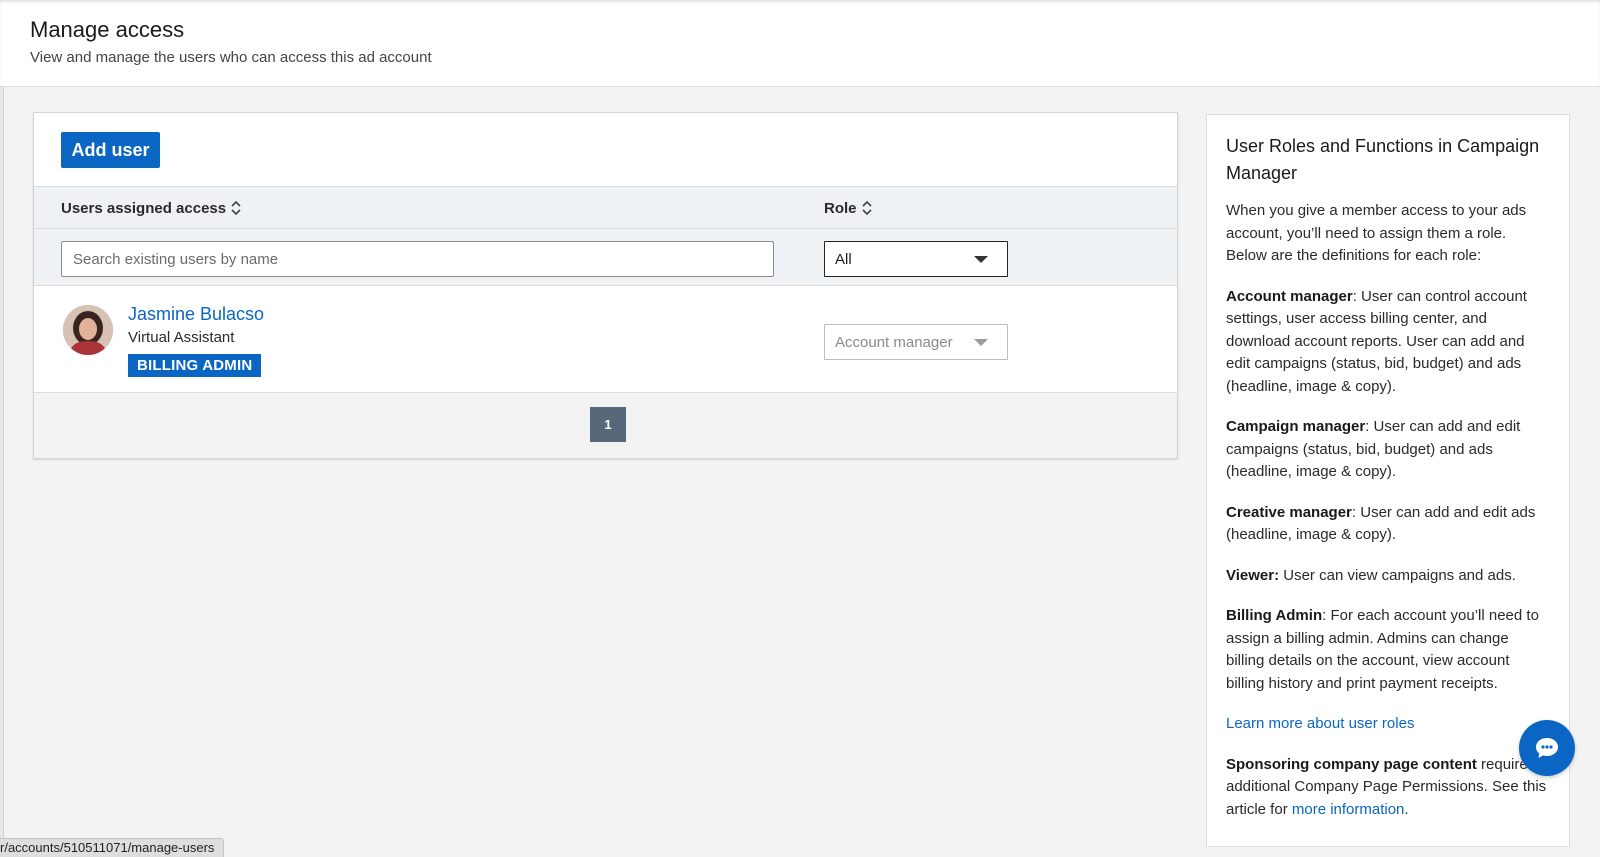 This screenshot has height=857, width=1600. I want to click on column-header-role-label: Role, so click(840, 208).